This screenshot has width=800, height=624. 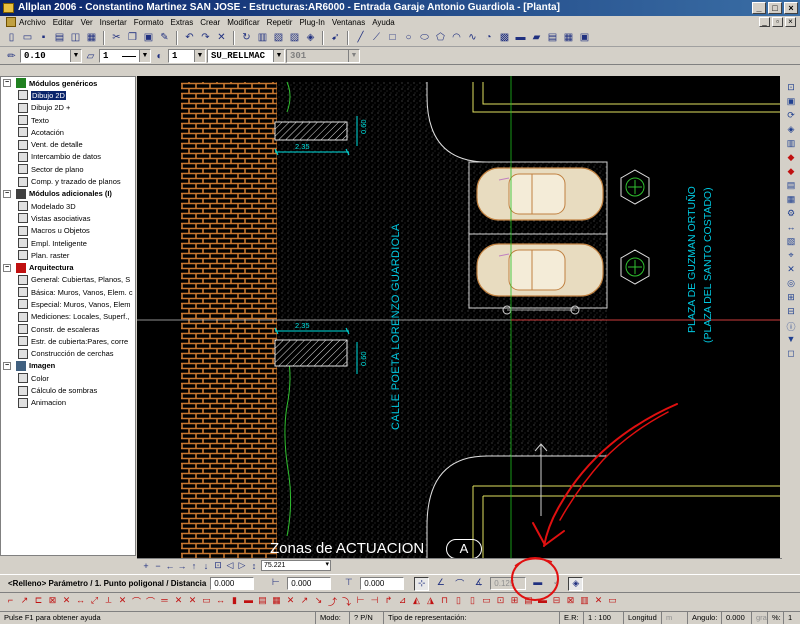 What do you see at coordinates (262, 37) in the screenshot?
I see `document-open-icon: ▥` at bounding box center [262, 37].